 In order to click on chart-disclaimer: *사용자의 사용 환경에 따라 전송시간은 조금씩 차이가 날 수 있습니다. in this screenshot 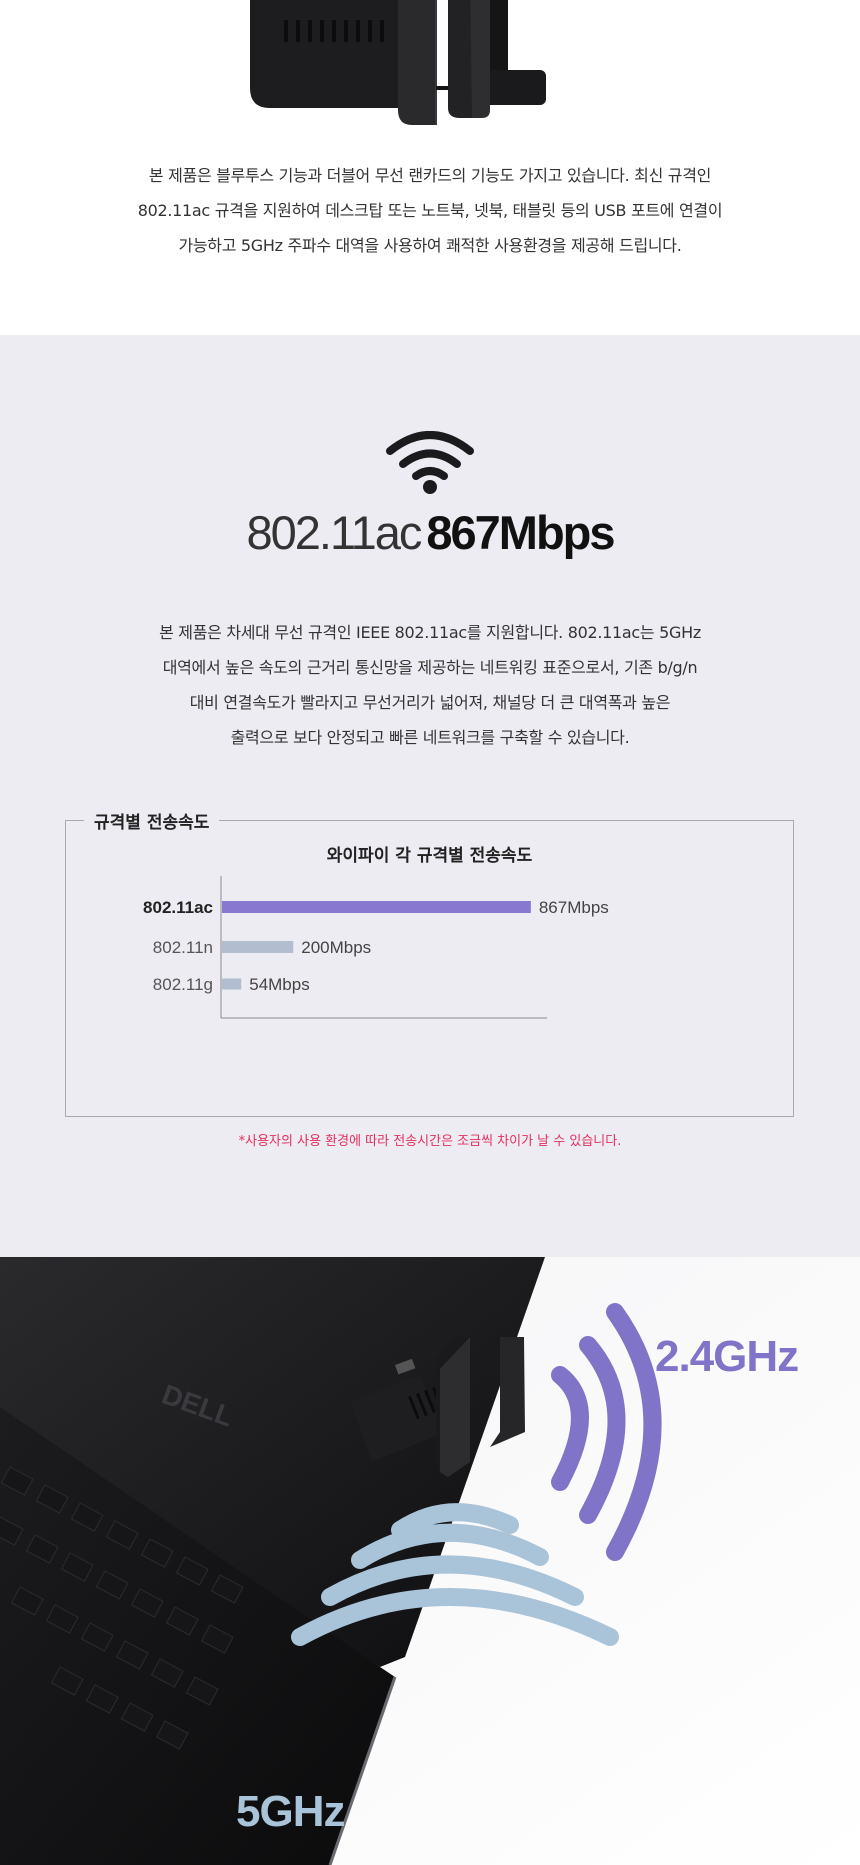, I will do `click(430, 1141)`.